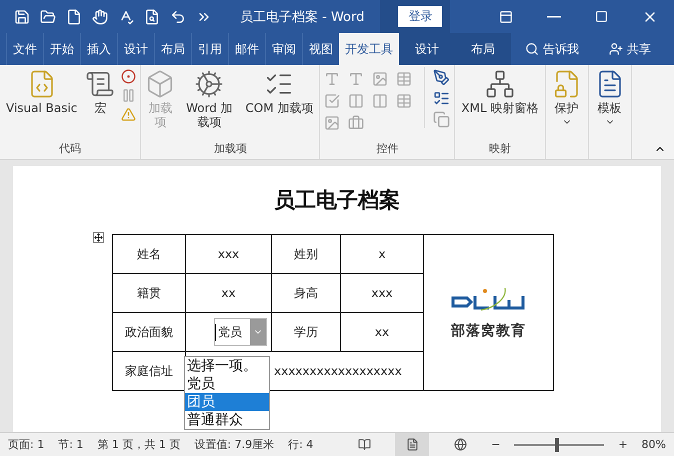 Image resolution: width=674 pixels, height=456 pixels. Describe the element at coordinates (149, 332) in the screenshot. I see `table-cell: 政治面貌` at that location.